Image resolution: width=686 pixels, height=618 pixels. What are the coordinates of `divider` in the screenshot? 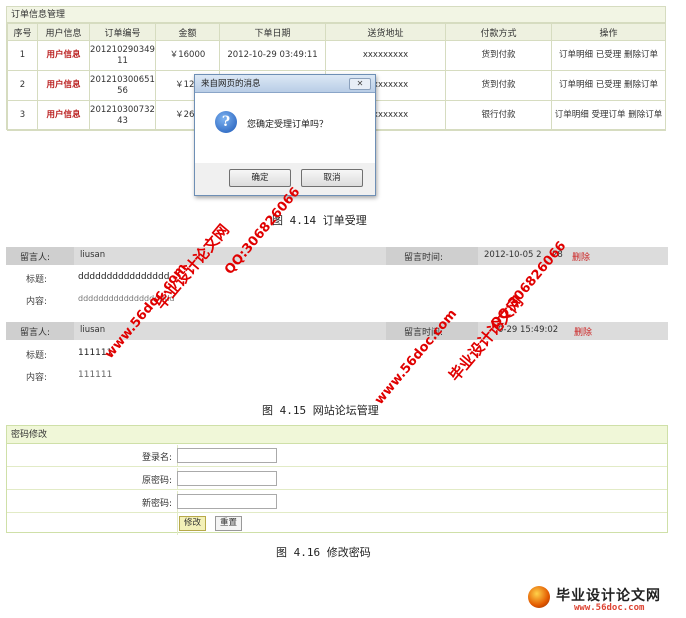 It's located at (177, 524).